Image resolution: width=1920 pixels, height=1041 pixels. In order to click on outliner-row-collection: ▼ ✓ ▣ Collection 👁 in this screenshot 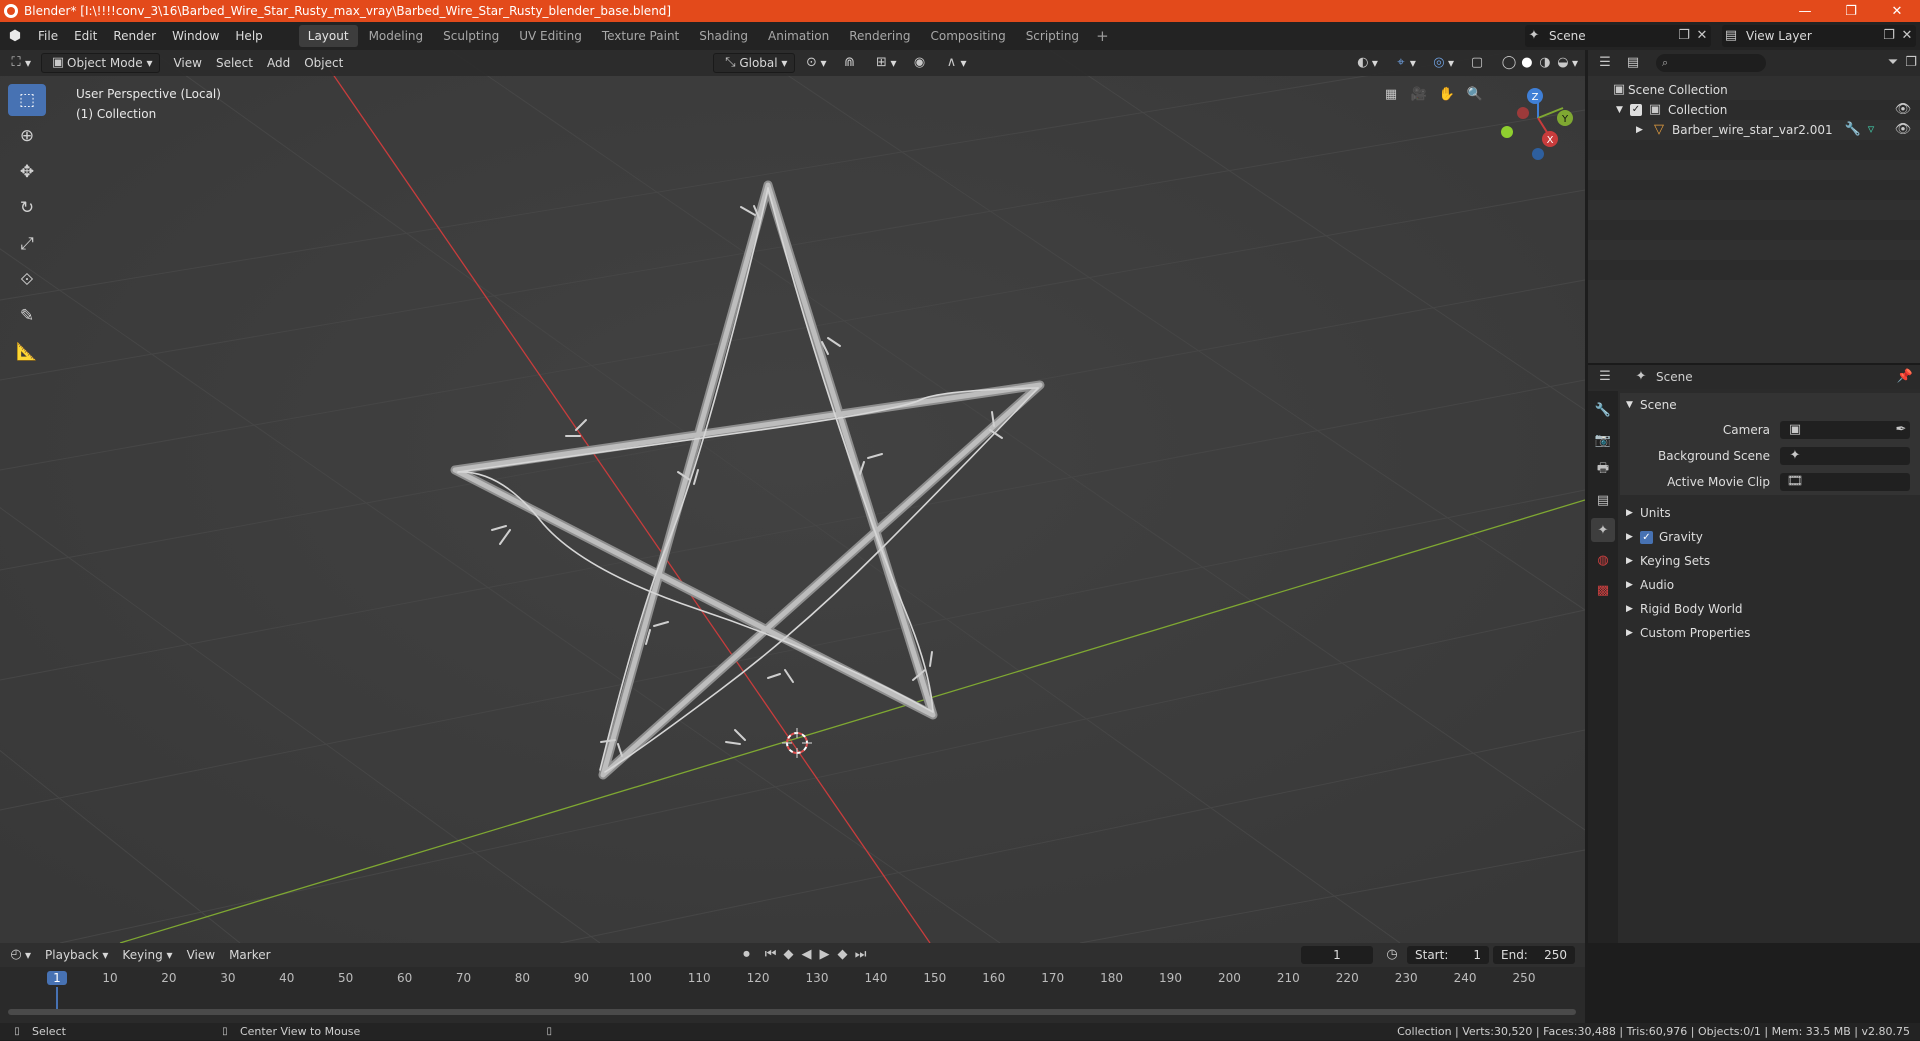, I will do `click(1754, 110)`.